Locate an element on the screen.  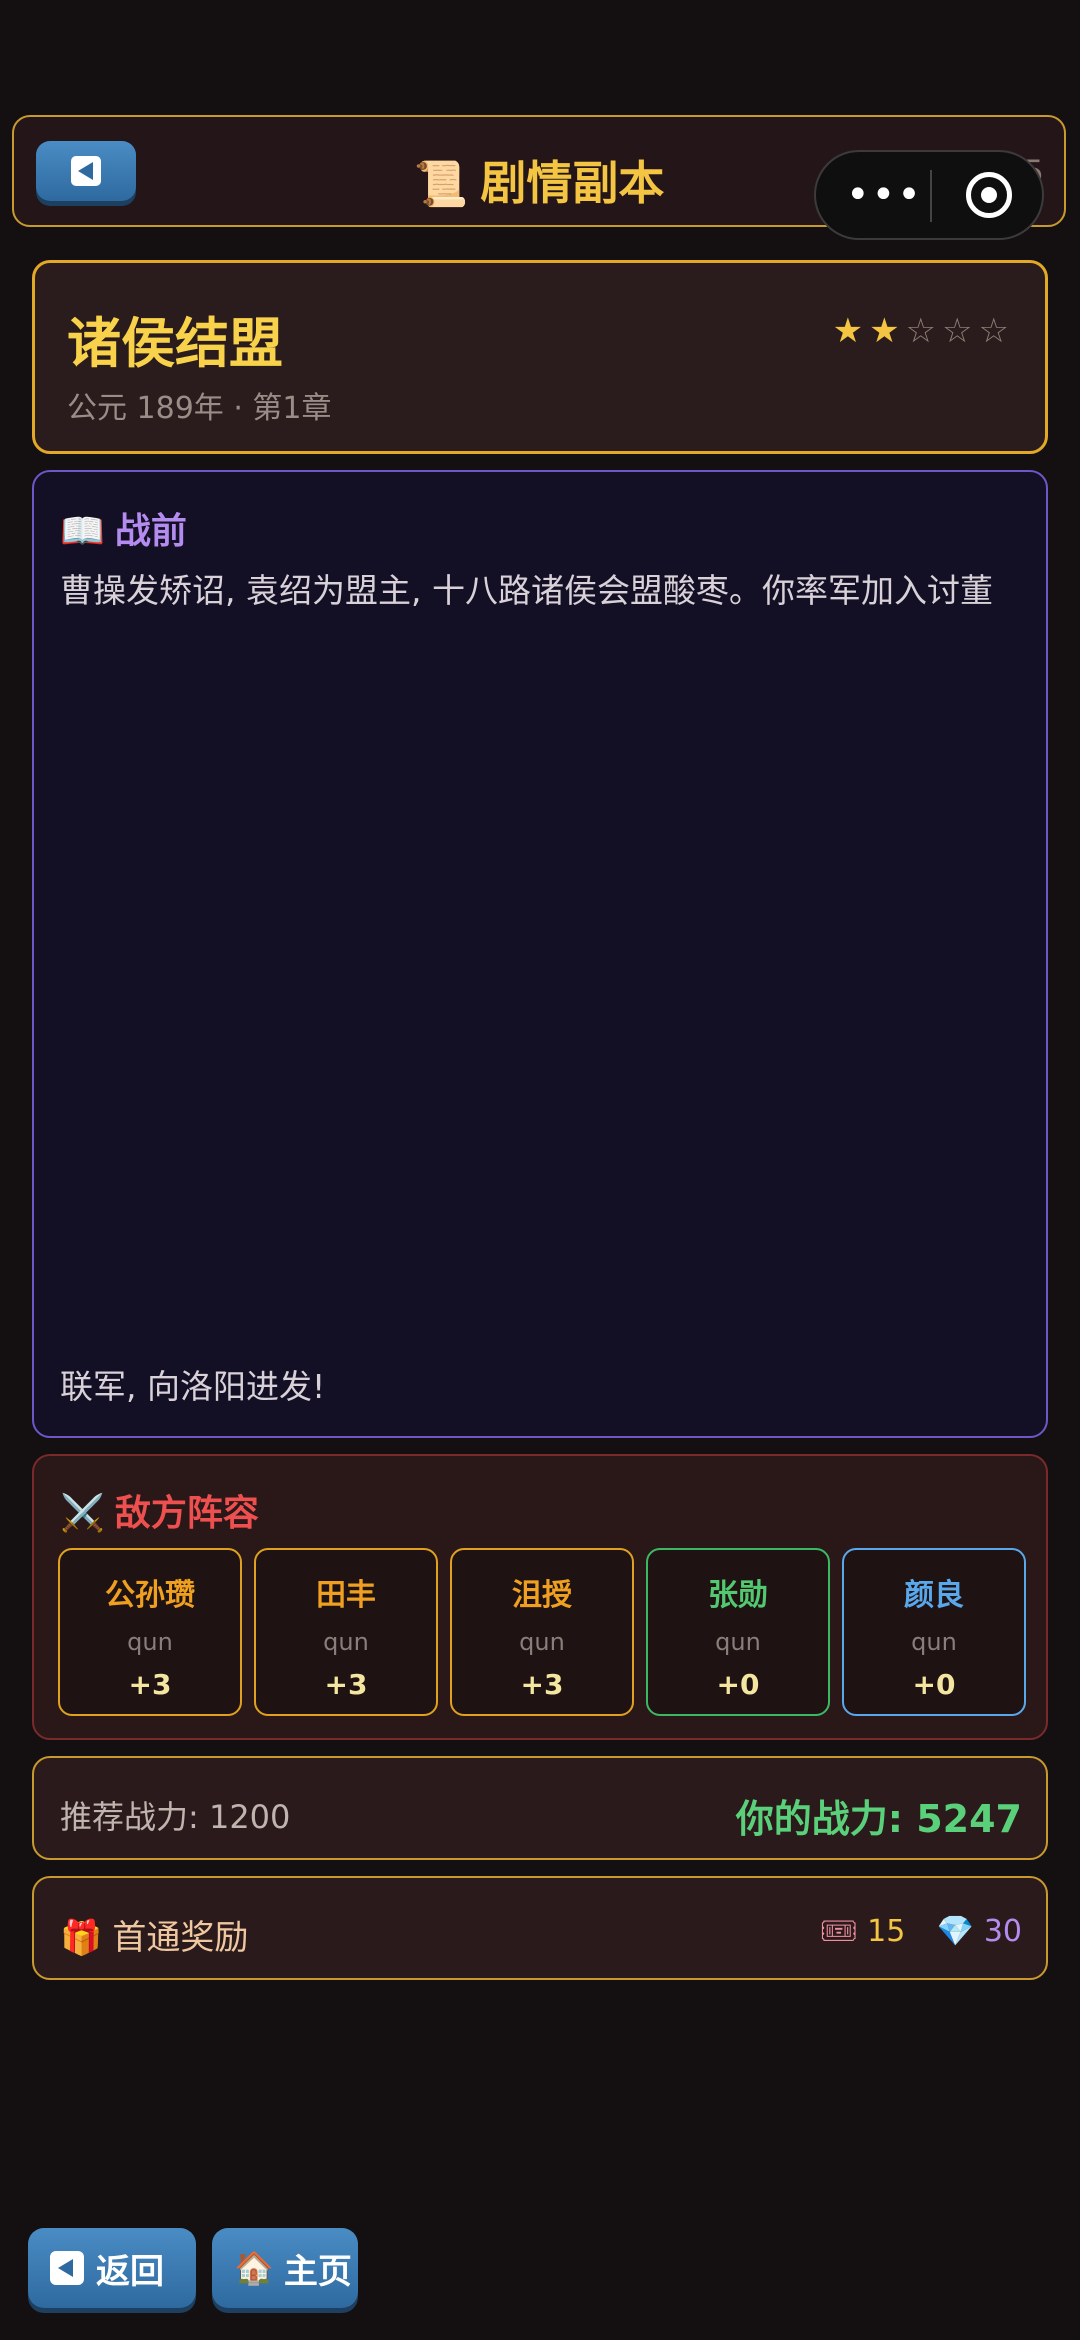
capsule-divider is located at coordinates (931, 196).